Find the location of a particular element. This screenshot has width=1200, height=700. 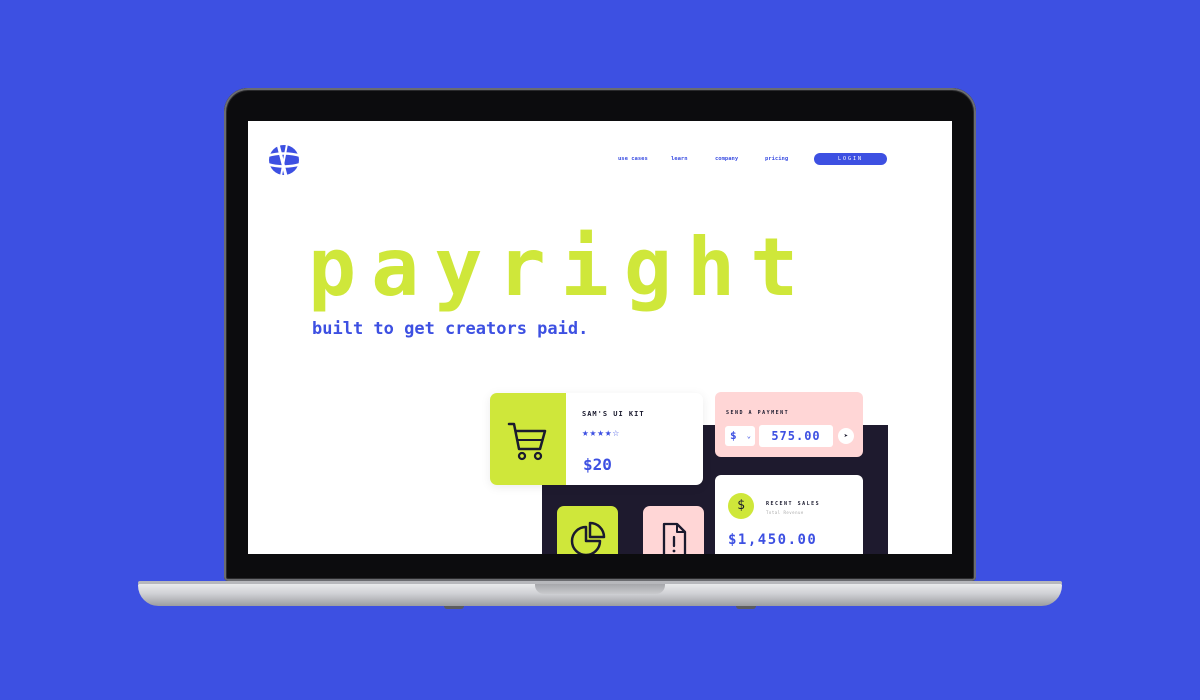

star-rating: ★★★★☆ is located at coordinates (601, 432).